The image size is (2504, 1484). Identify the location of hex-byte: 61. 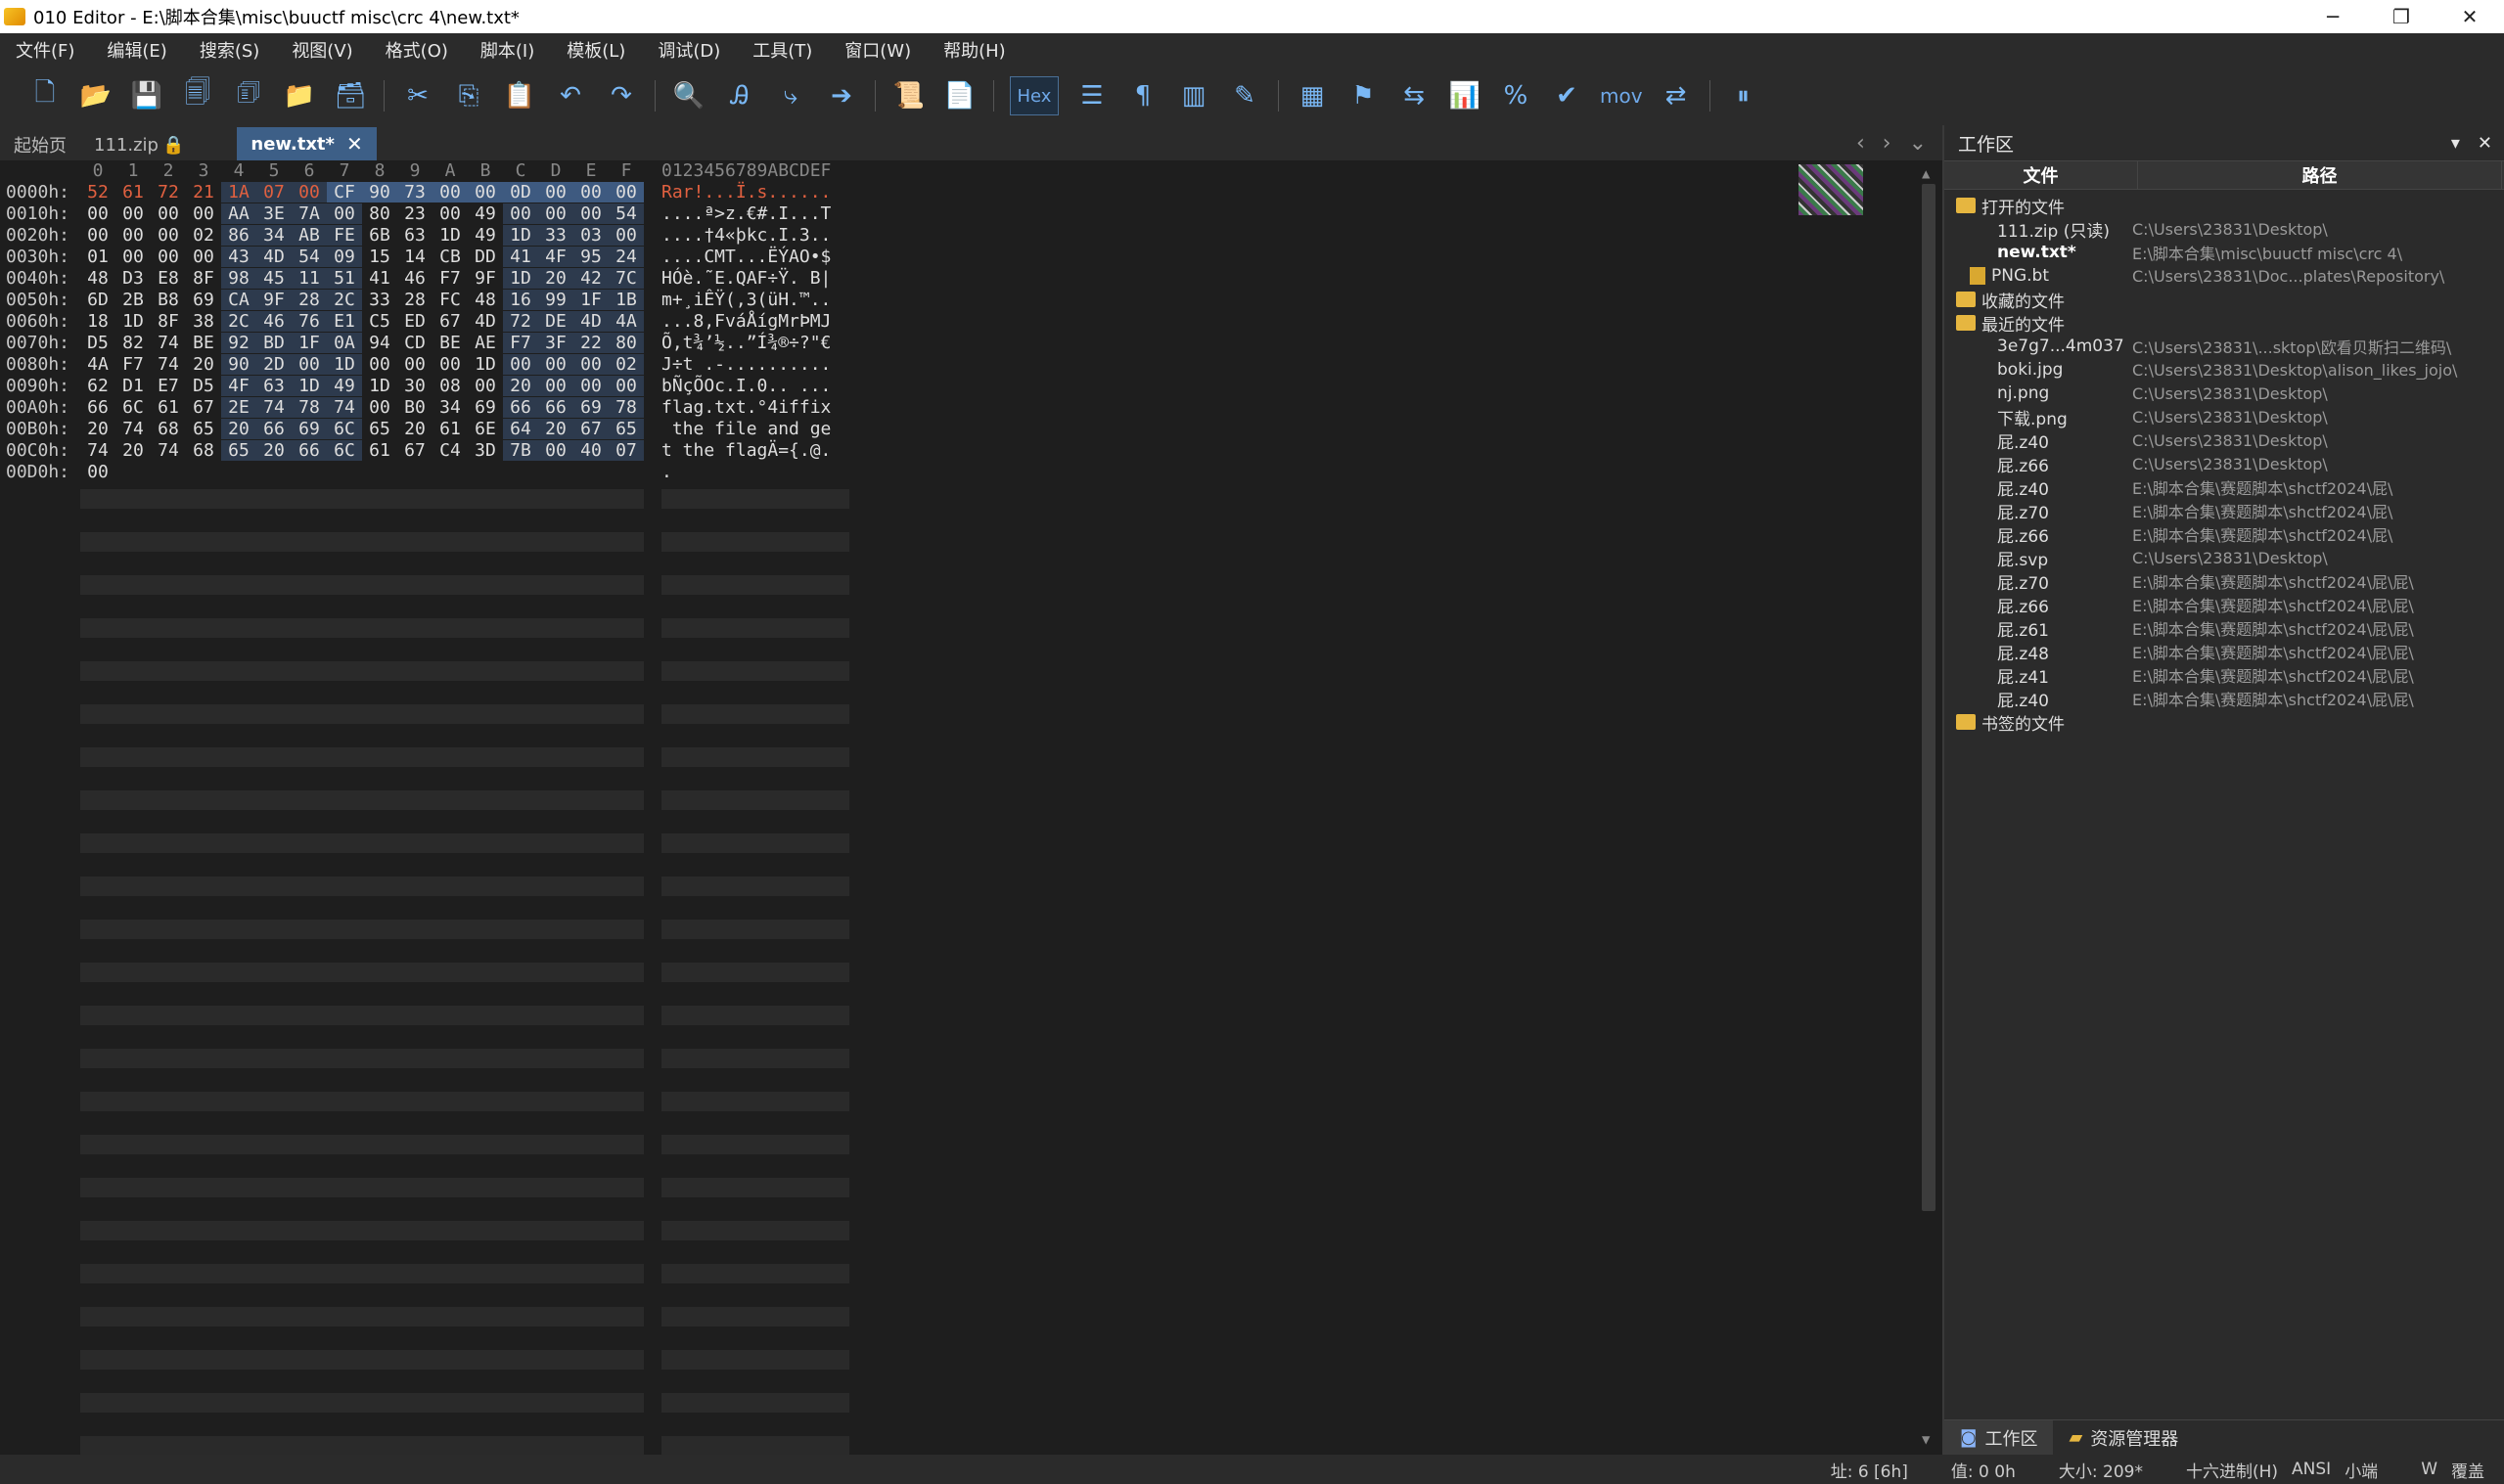
(379, 450).